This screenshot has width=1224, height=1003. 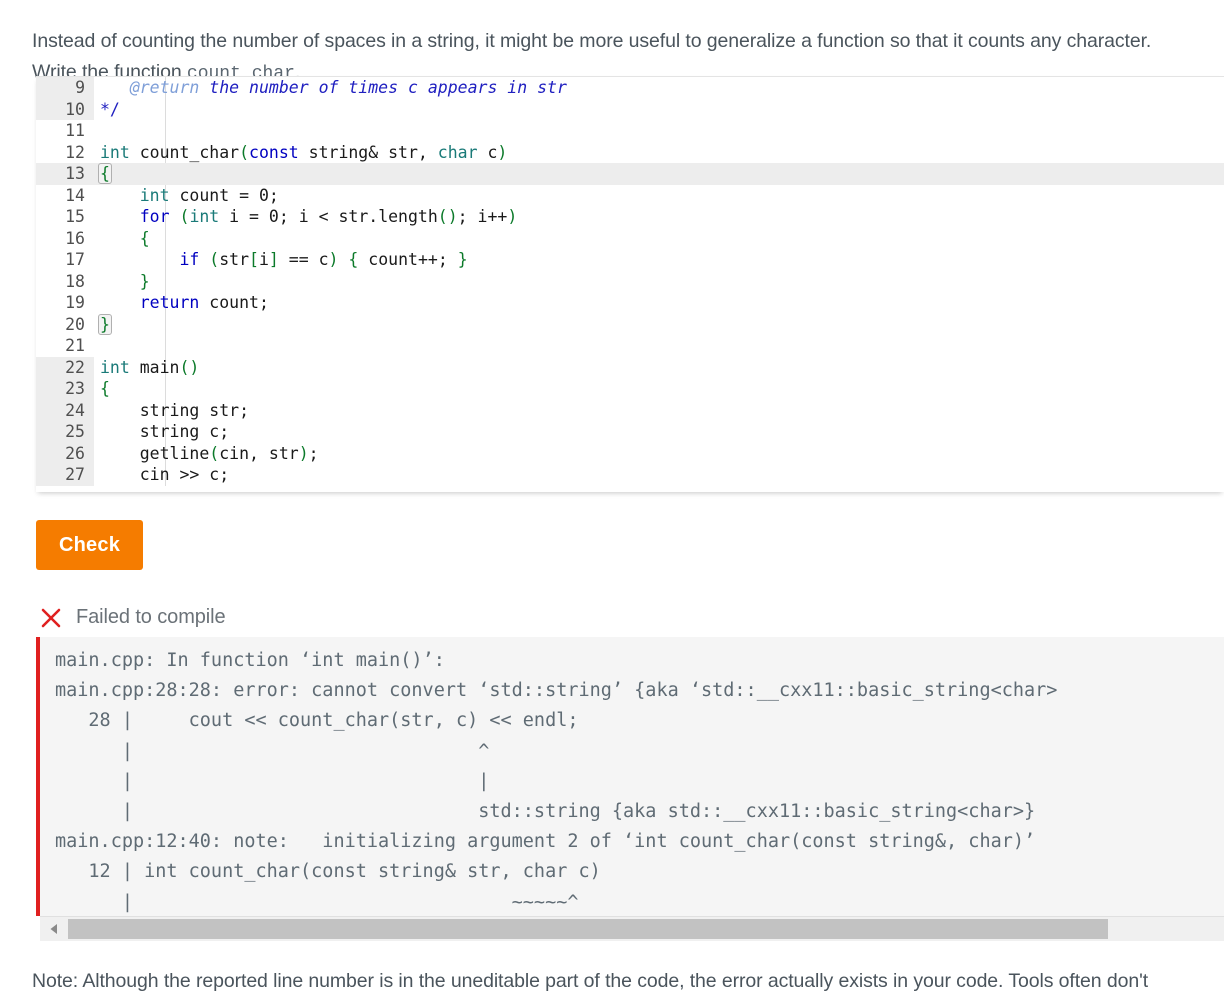 I want to click on code-token: const, so click(x=274, y=152).